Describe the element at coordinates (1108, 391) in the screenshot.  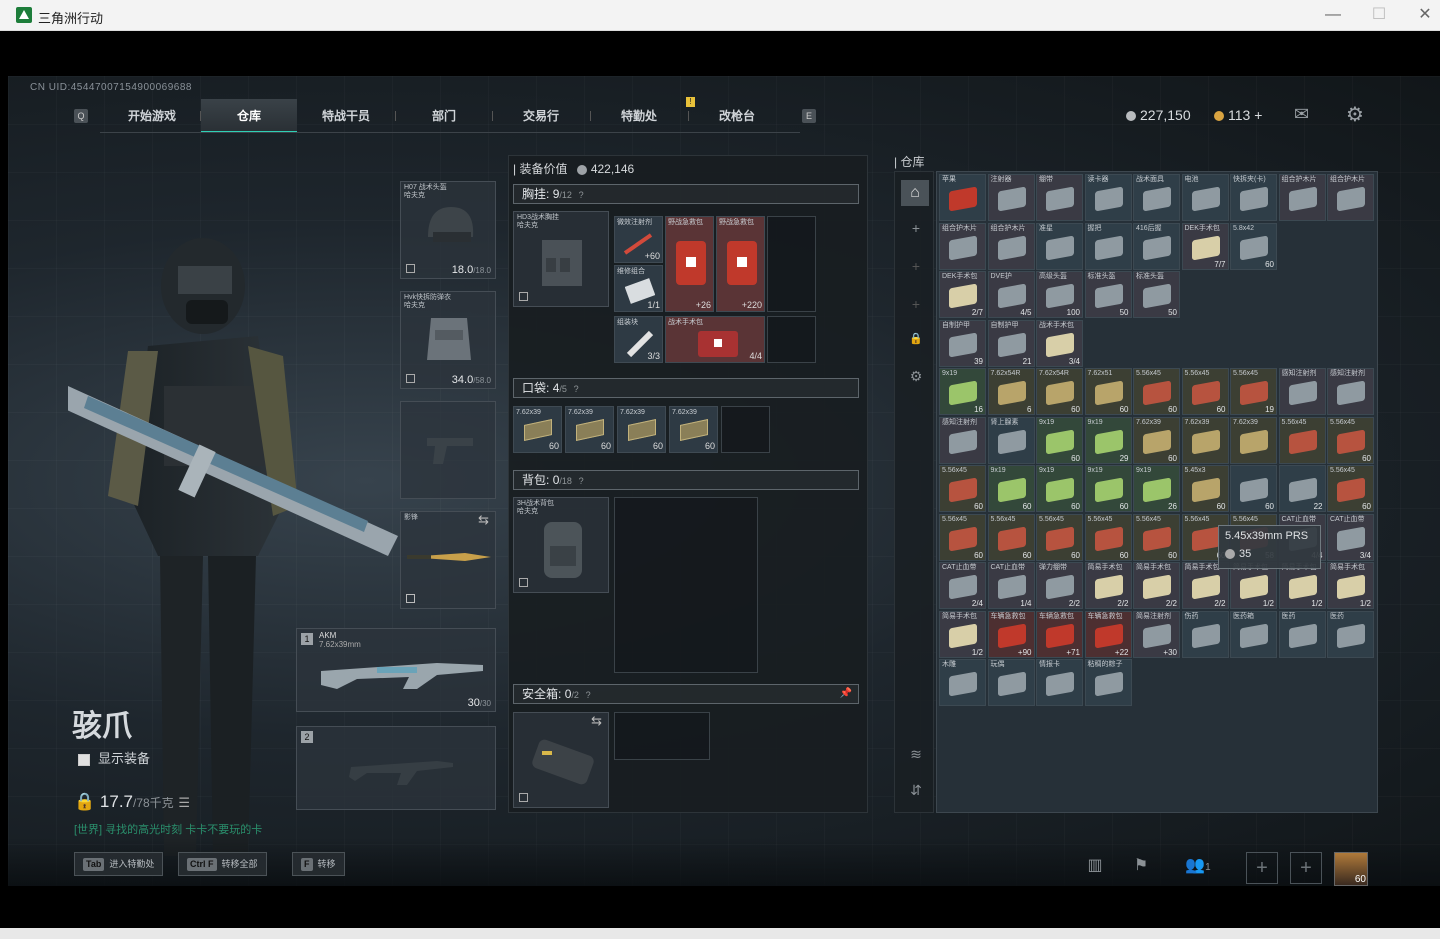
I see `storage-item: 7.62x51 60` at that location.